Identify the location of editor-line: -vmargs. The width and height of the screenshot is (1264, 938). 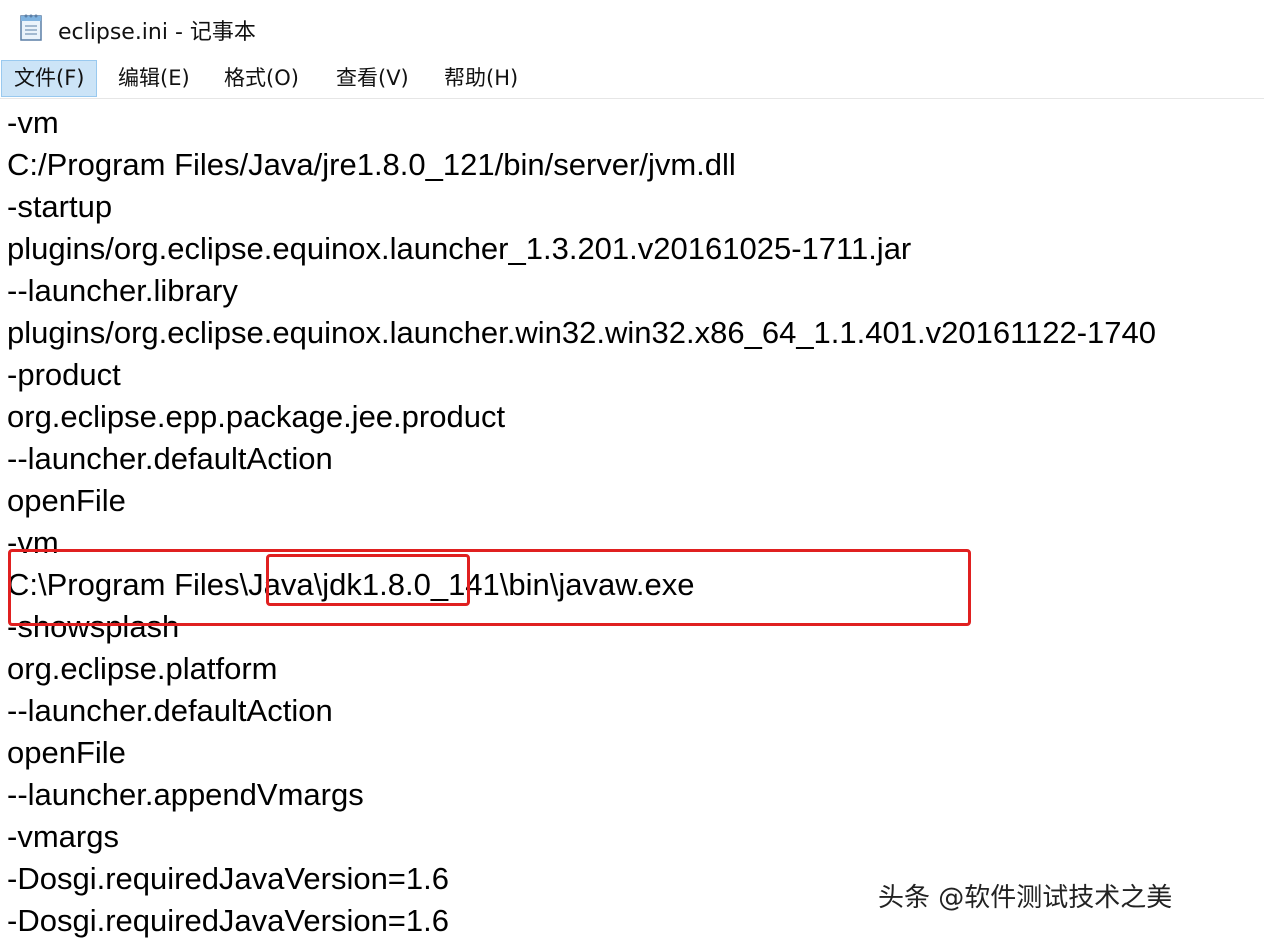
(63, 836).